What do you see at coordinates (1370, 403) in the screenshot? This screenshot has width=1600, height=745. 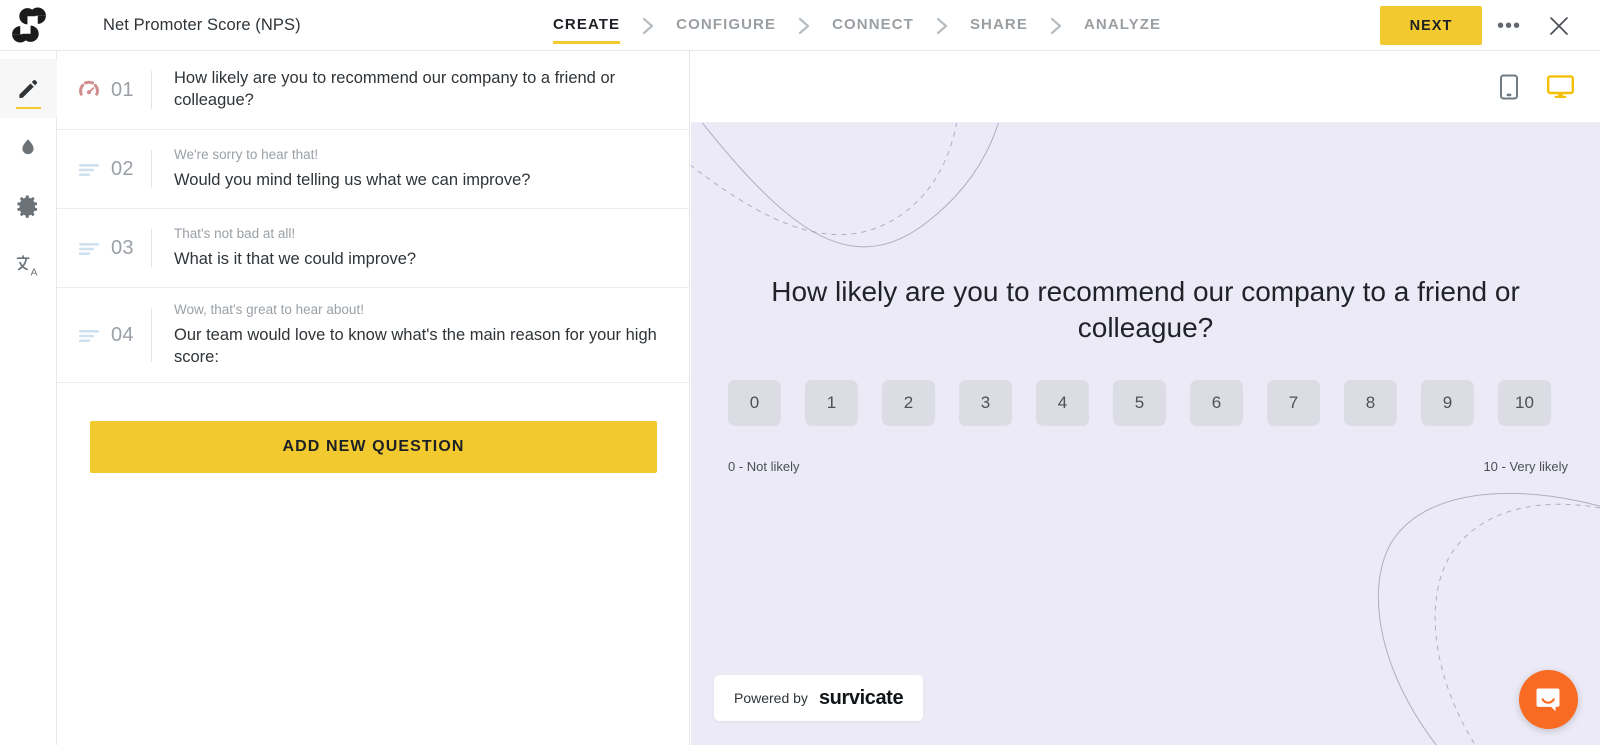 I see `nps-option-8: 8` at bounding box center [1370, 403].